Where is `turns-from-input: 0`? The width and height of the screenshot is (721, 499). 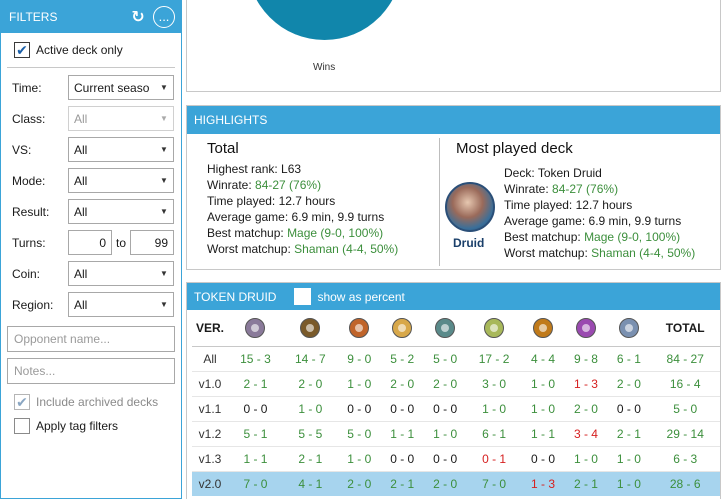 turns-from-input: 0 is located at coordinates (90, 242).